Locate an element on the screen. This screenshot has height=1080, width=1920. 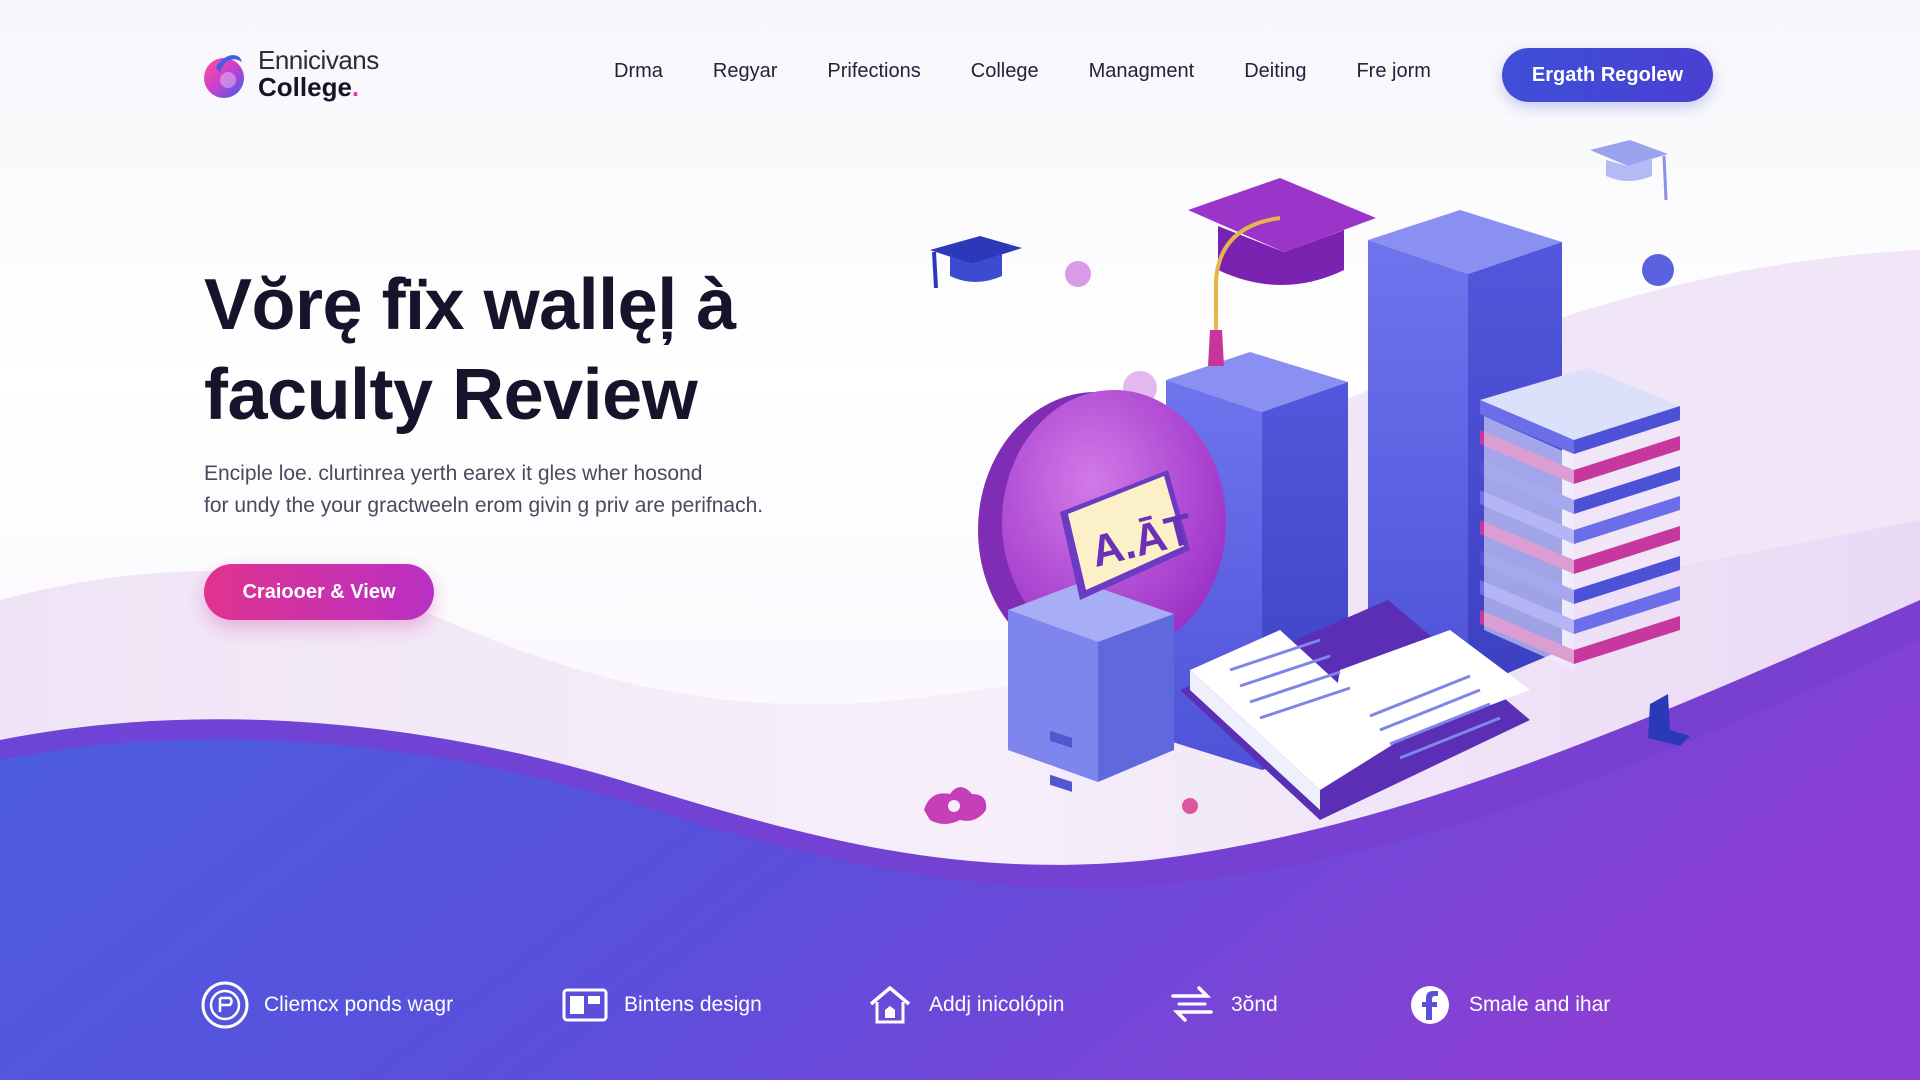
book-stack-icon is located at coordinates (1580, 519).